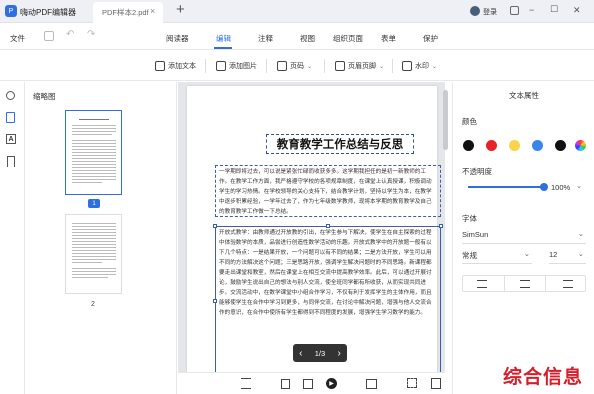 This screenshot has height=394, width=594. I want to click on font-size-select: 12 ⌄, so click(567, 255).